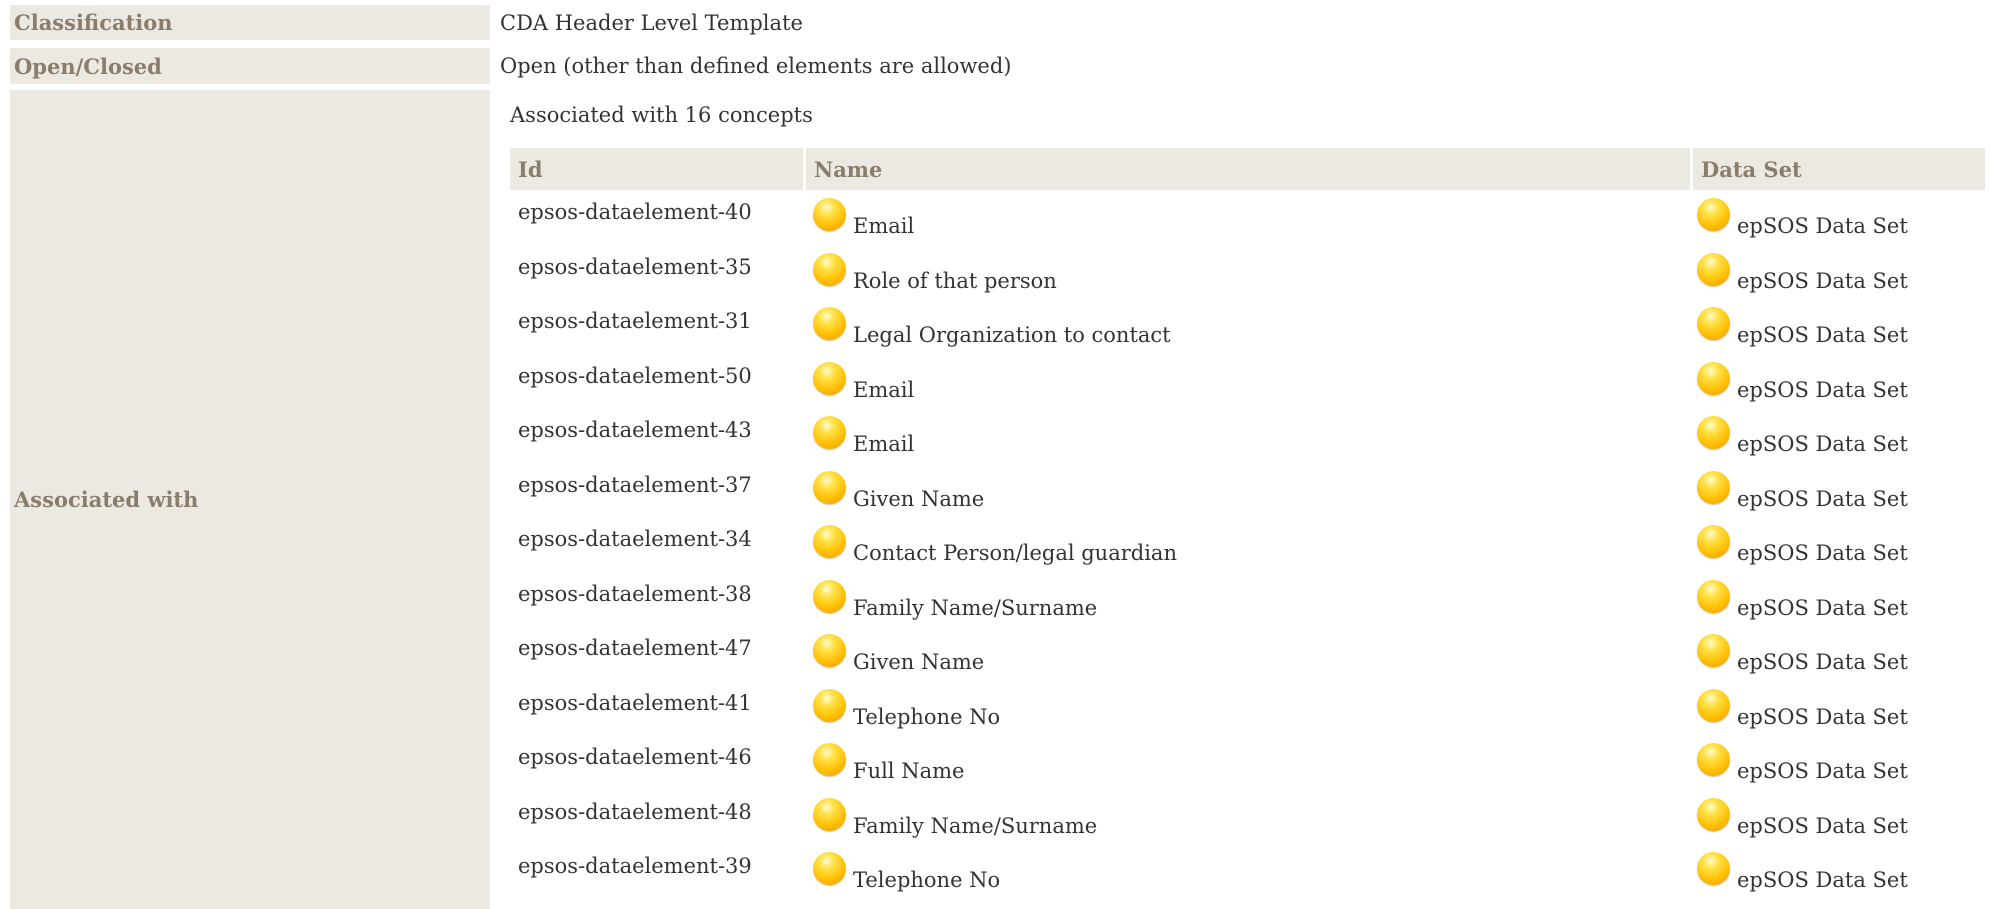  I want to click on concept-name-cell: Role of that person, so click(935, 272).